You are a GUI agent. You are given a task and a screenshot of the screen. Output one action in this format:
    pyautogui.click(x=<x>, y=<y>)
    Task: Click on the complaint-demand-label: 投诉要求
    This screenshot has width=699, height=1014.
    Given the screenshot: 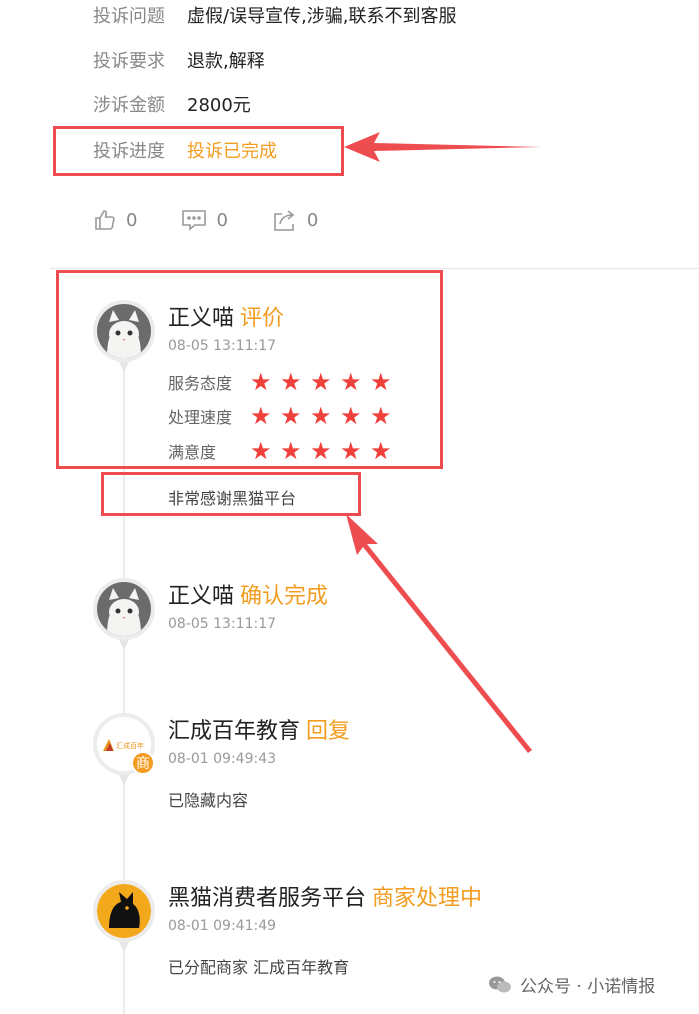 What is the action you would take?
    pyautogui.click(x=129, y=61)
    